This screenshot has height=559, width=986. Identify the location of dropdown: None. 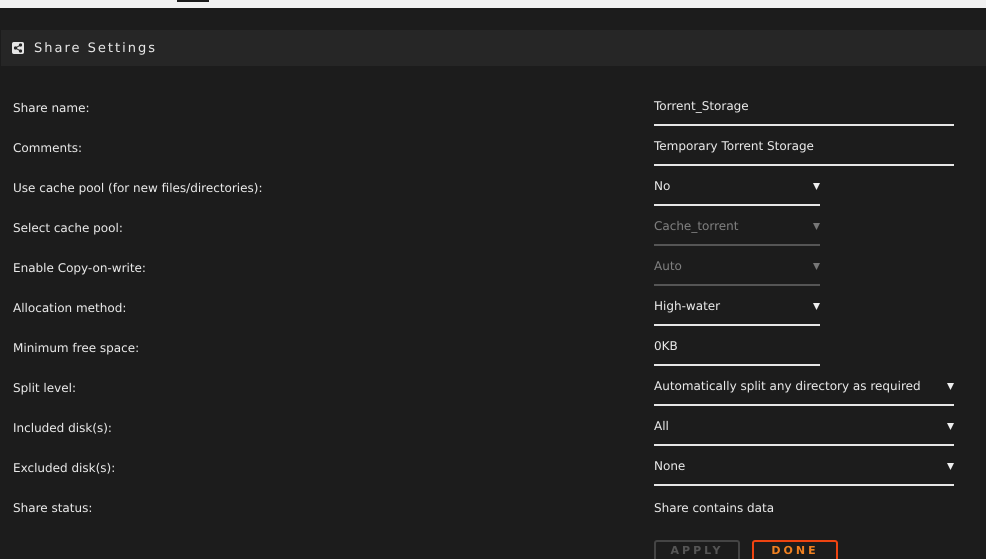
(804, 469).